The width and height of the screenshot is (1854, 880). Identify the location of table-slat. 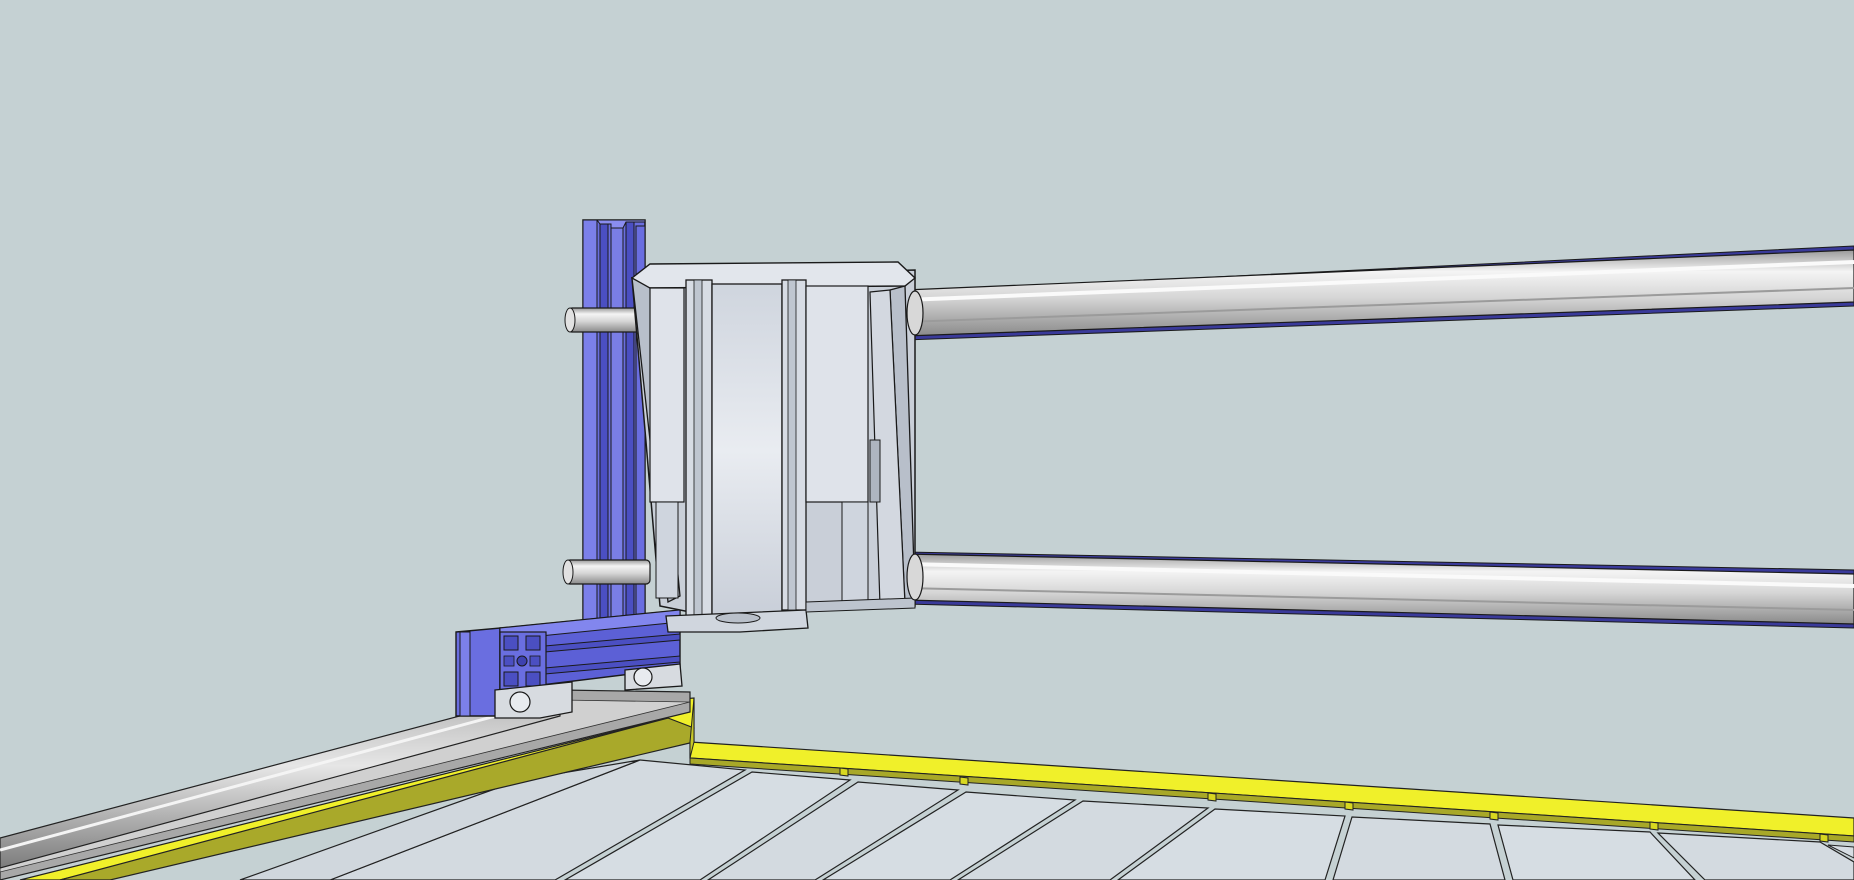
(1419, 848).